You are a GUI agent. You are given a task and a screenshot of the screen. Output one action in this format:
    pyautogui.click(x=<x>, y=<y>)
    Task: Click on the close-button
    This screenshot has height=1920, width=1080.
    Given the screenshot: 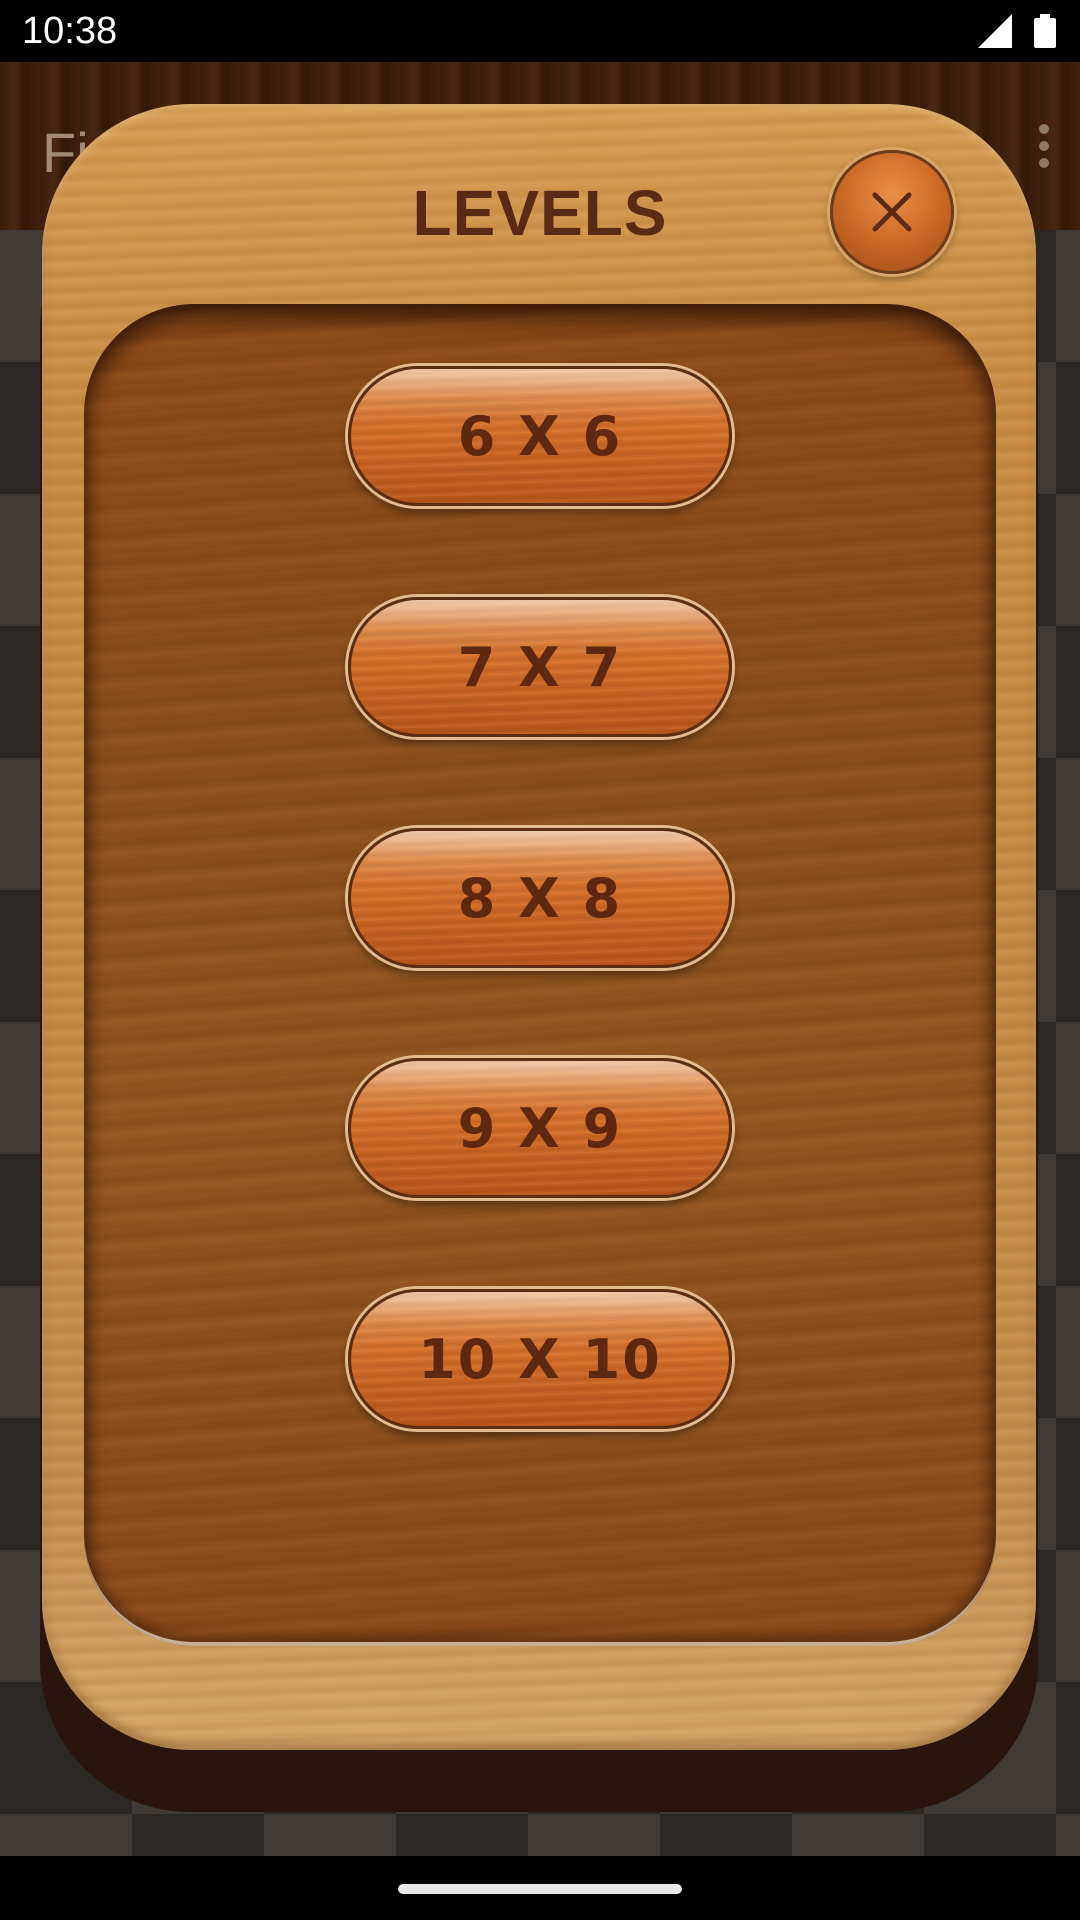 What is the action you would take?
    pyautogui.click(x=892, y=212)
    